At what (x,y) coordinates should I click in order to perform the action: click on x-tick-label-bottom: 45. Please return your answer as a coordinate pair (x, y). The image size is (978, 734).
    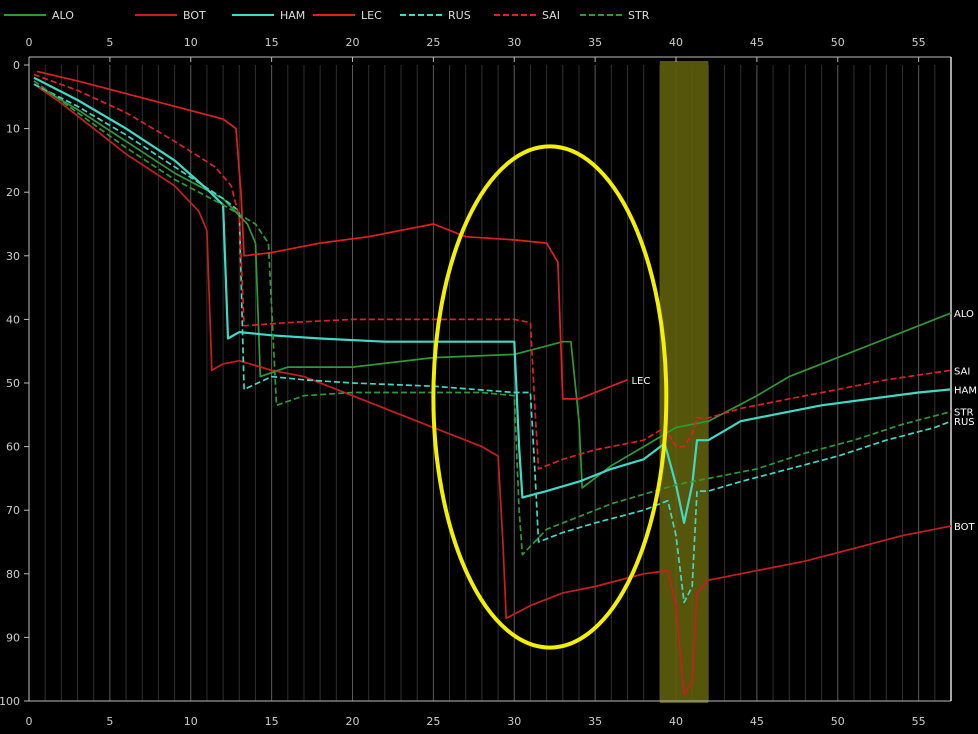
    Looking at the image, I should click on (757, 721).